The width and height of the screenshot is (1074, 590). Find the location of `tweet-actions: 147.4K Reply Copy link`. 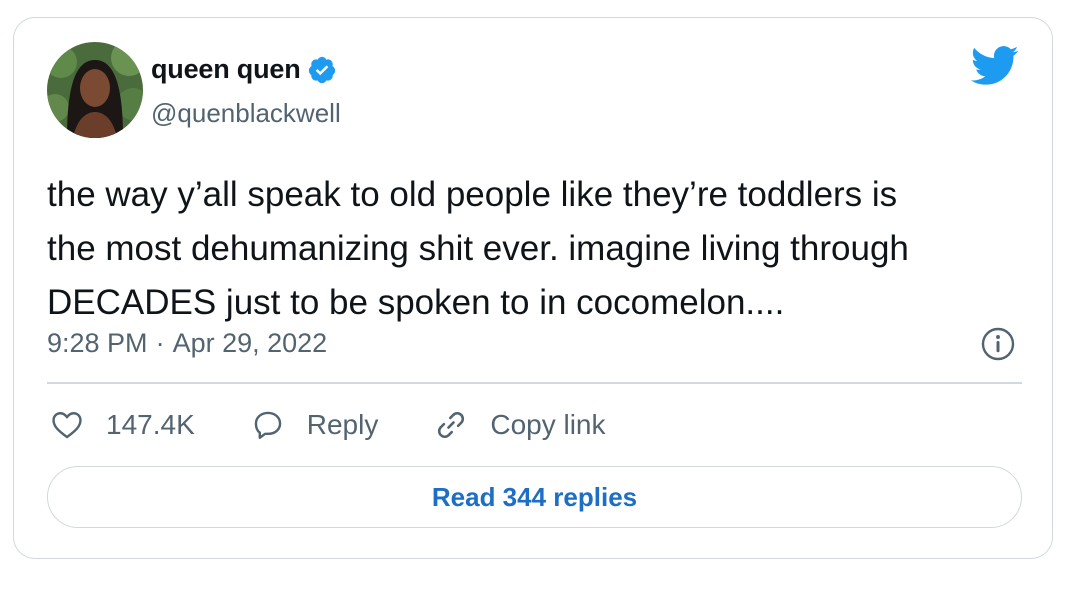

tweet-actions: 147.4K Reply Copy link is located at coordinates (356, 425).